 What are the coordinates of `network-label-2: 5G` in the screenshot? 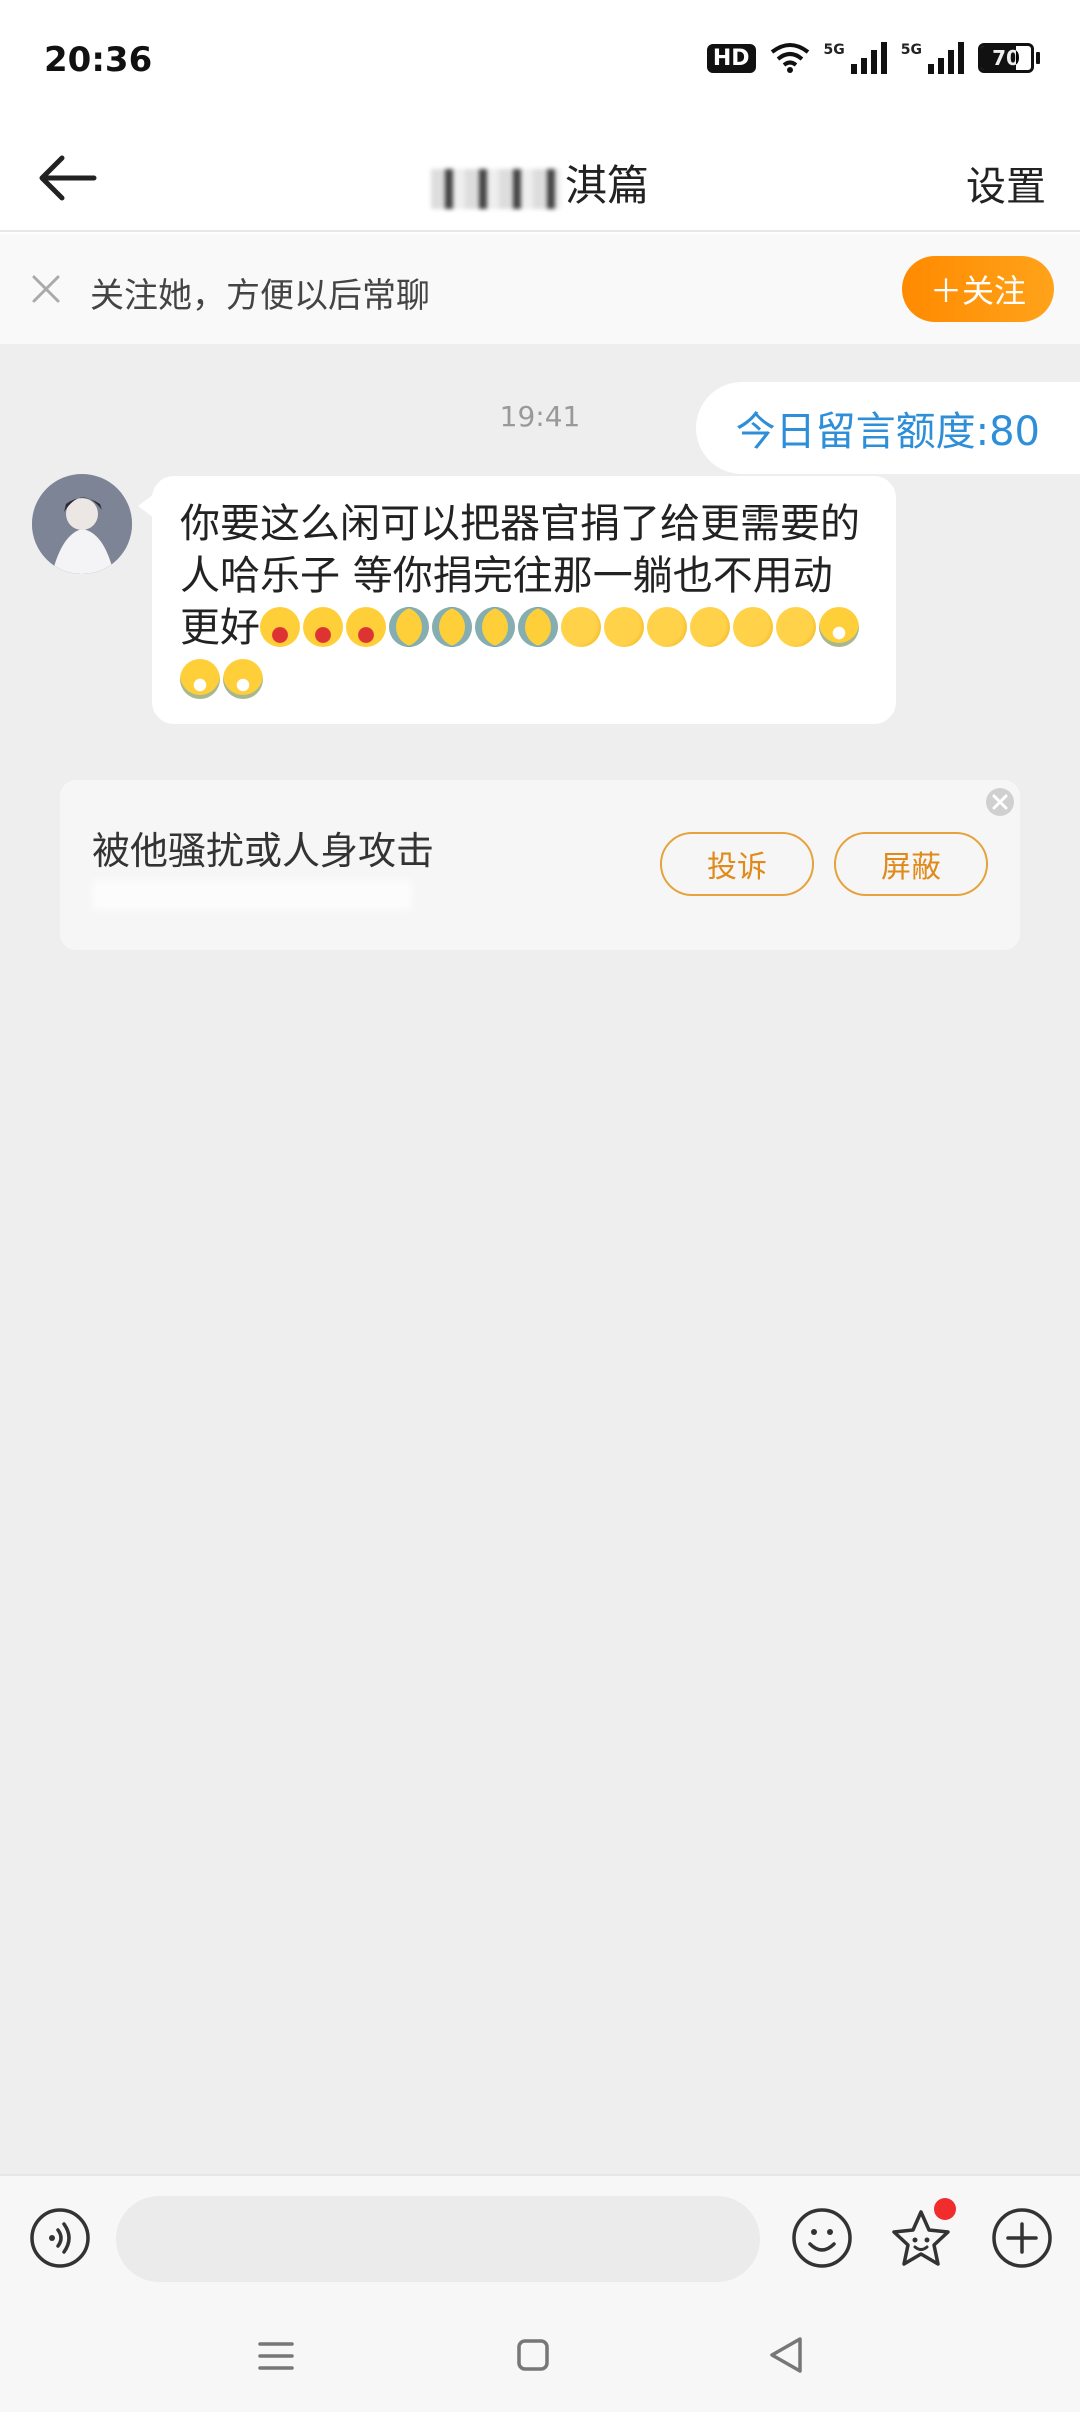 It's located at (911, 50).